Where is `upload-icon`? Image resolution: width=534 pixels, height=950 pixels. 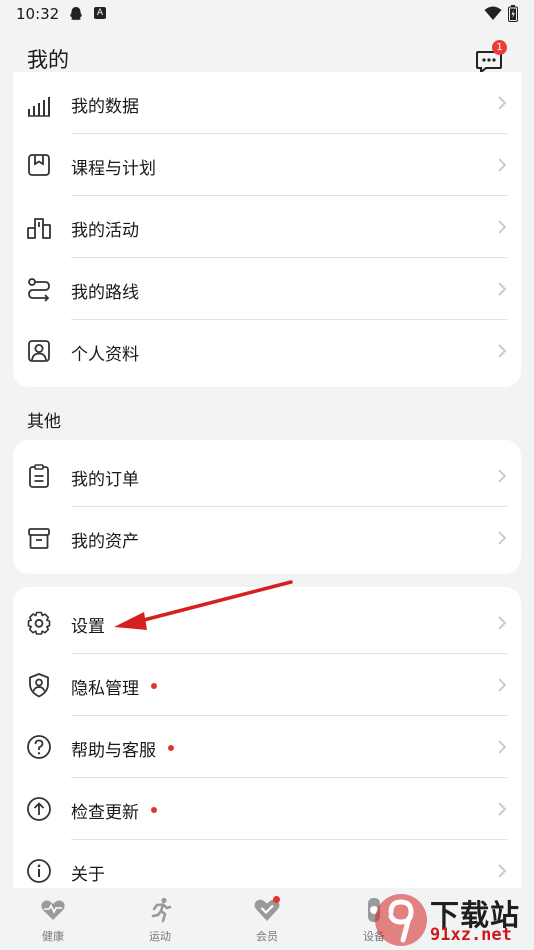 upload-icon is located at coordinates (39, 809).